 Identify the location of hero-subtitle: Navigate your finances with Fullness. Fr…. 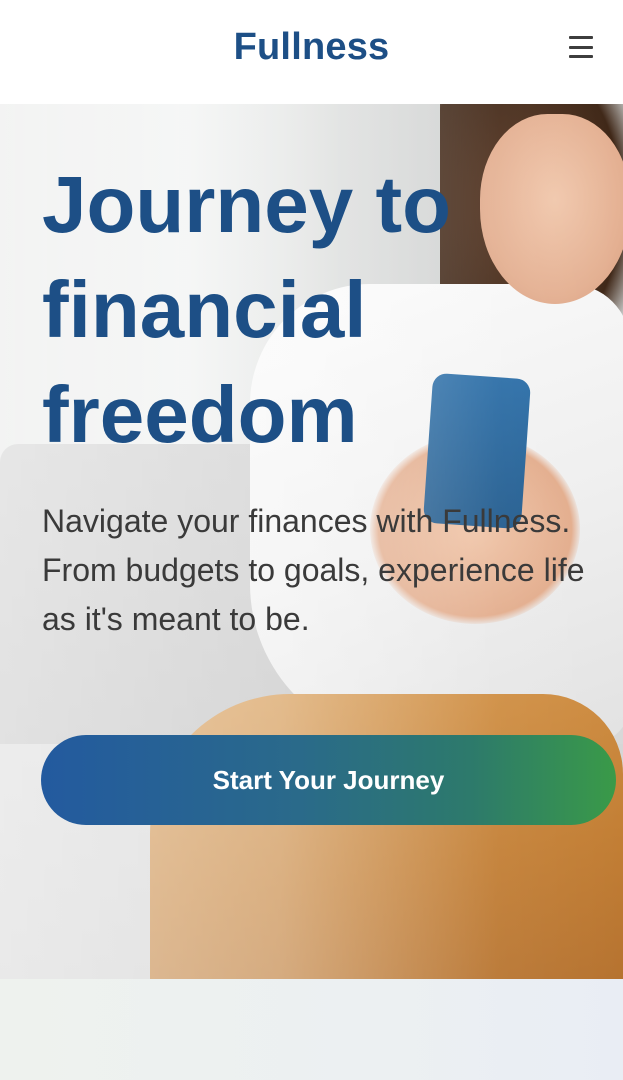
(313, 570).